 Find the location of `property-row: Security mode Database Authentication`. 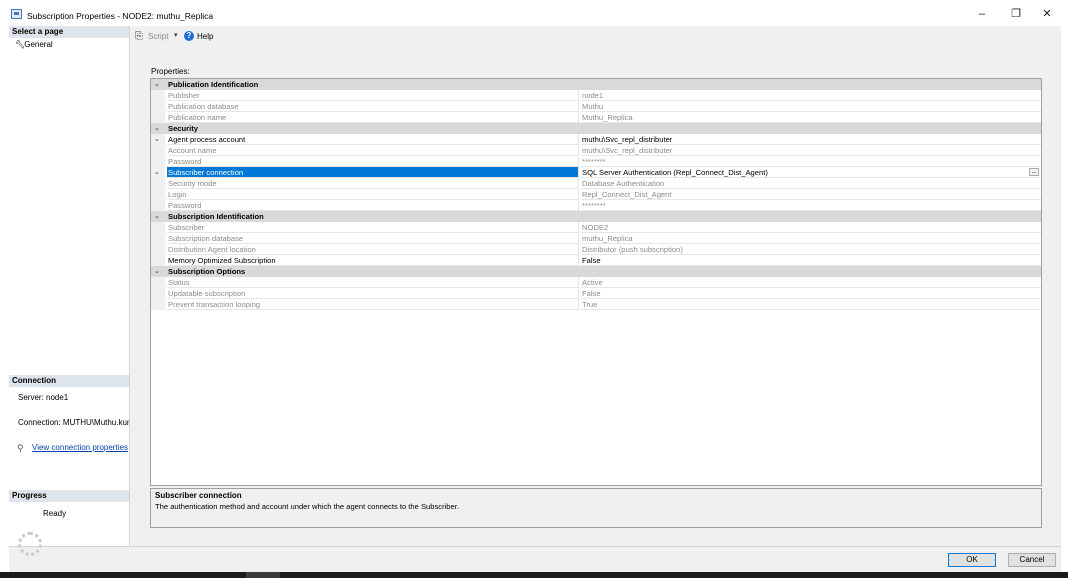

property-row: Security mode Database Authentication is located at coordinates (596, 183).